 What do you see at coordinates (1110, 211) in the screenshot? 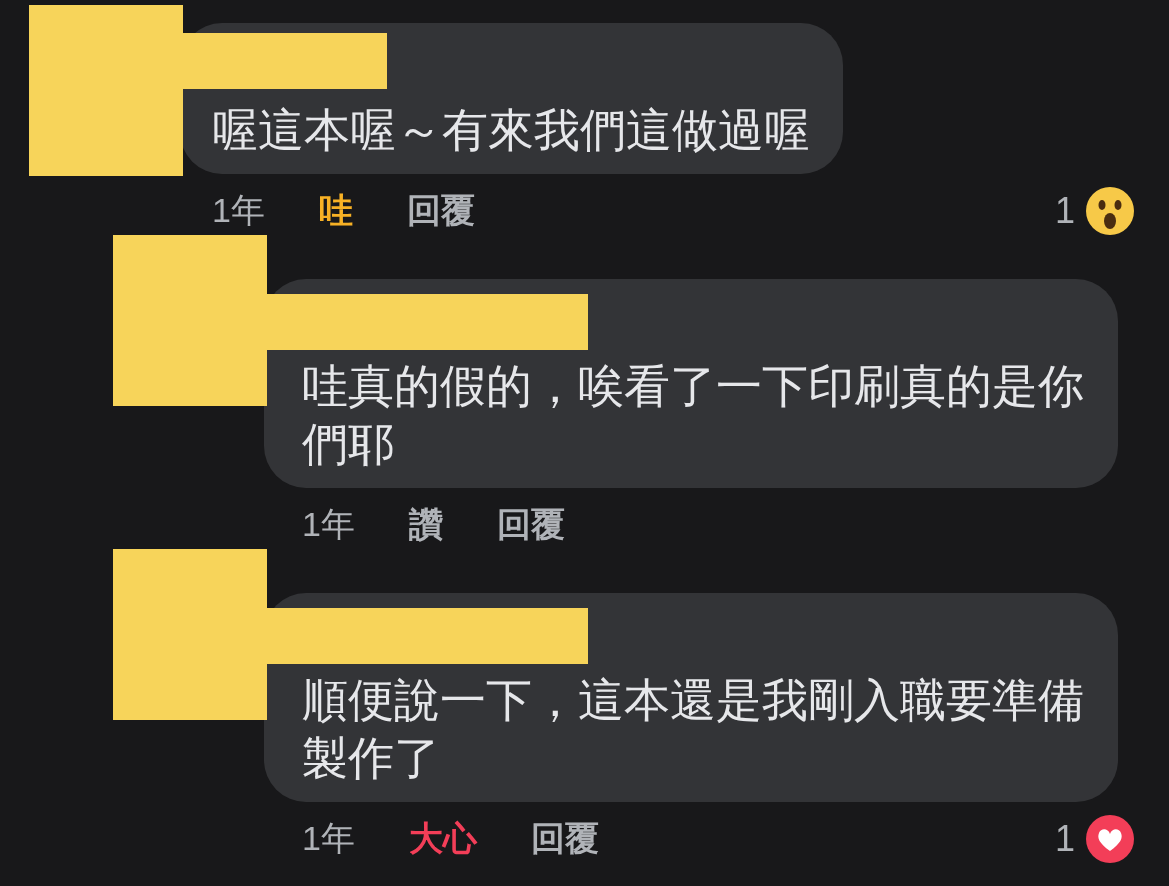
I see `surprised-face-icon` at bounding box center [1110, 211].